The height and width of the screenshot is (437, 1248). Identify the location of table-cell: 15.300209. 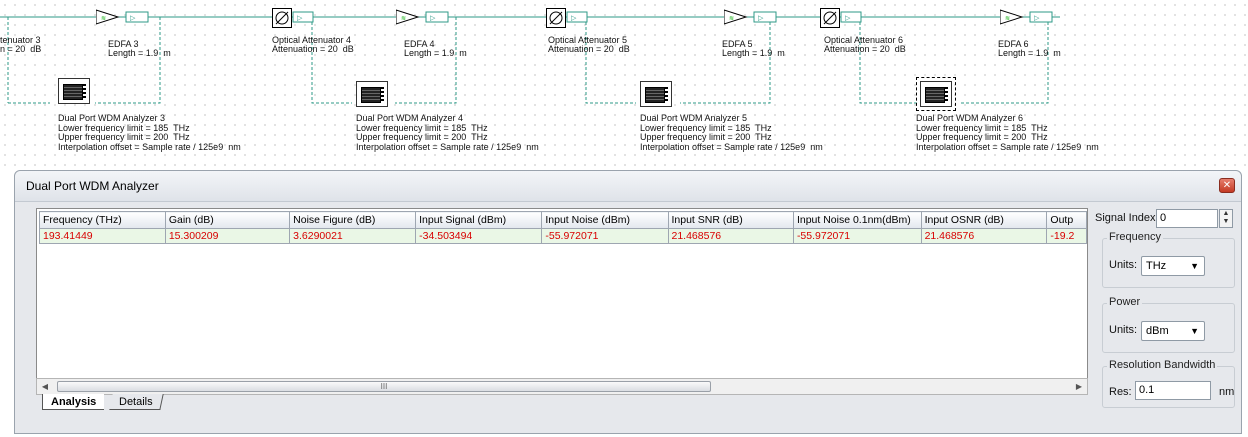
(227, 236).